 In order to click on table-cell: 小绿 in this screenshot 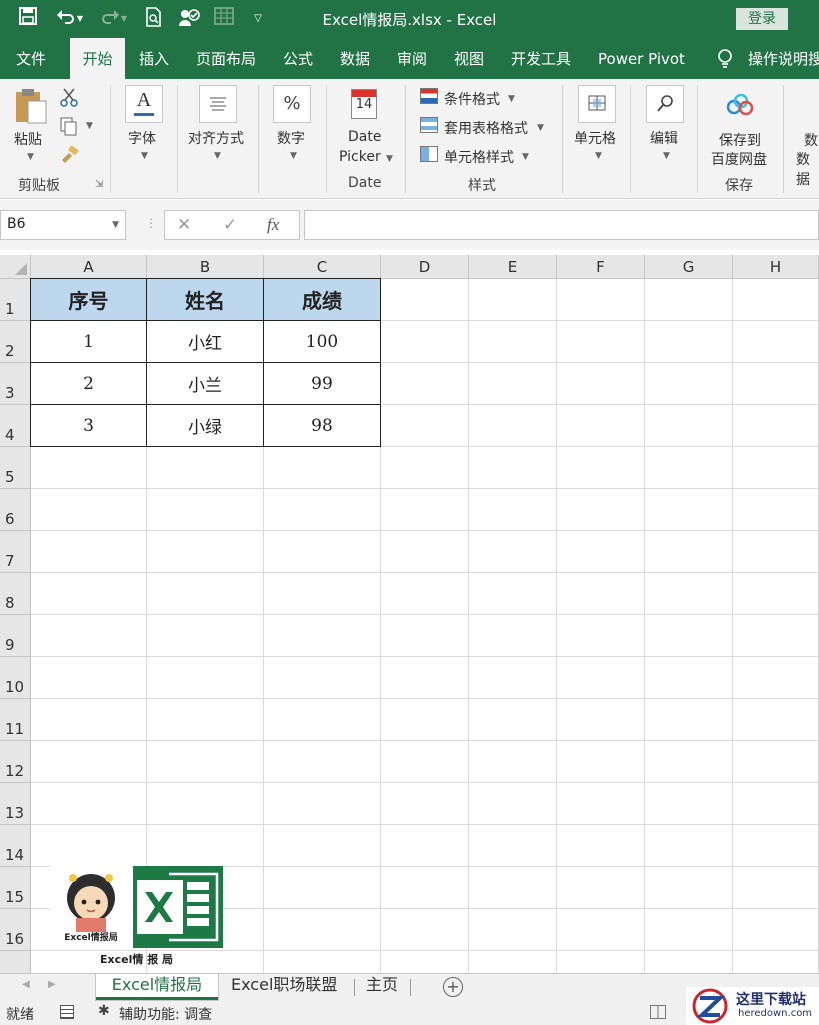, I will do `click(205, 426)`.